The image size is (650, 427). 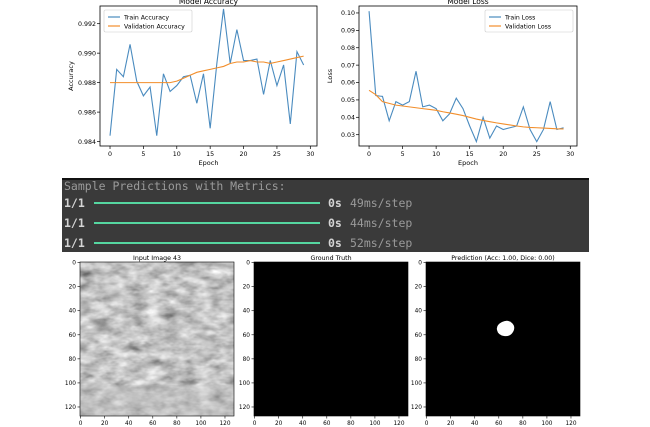 I want to click on console-progress-row: 1/1 0s 52ms/step, so click(x=325, y=244).